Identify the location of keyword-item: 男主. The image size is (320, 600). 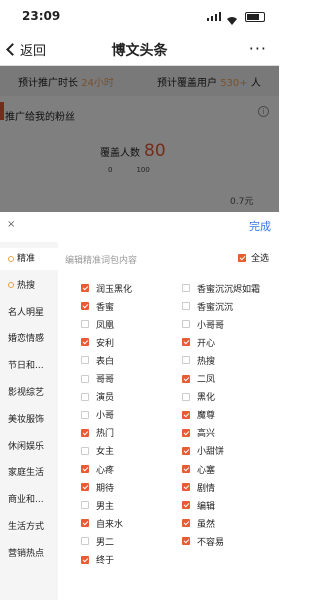
(97, 505).